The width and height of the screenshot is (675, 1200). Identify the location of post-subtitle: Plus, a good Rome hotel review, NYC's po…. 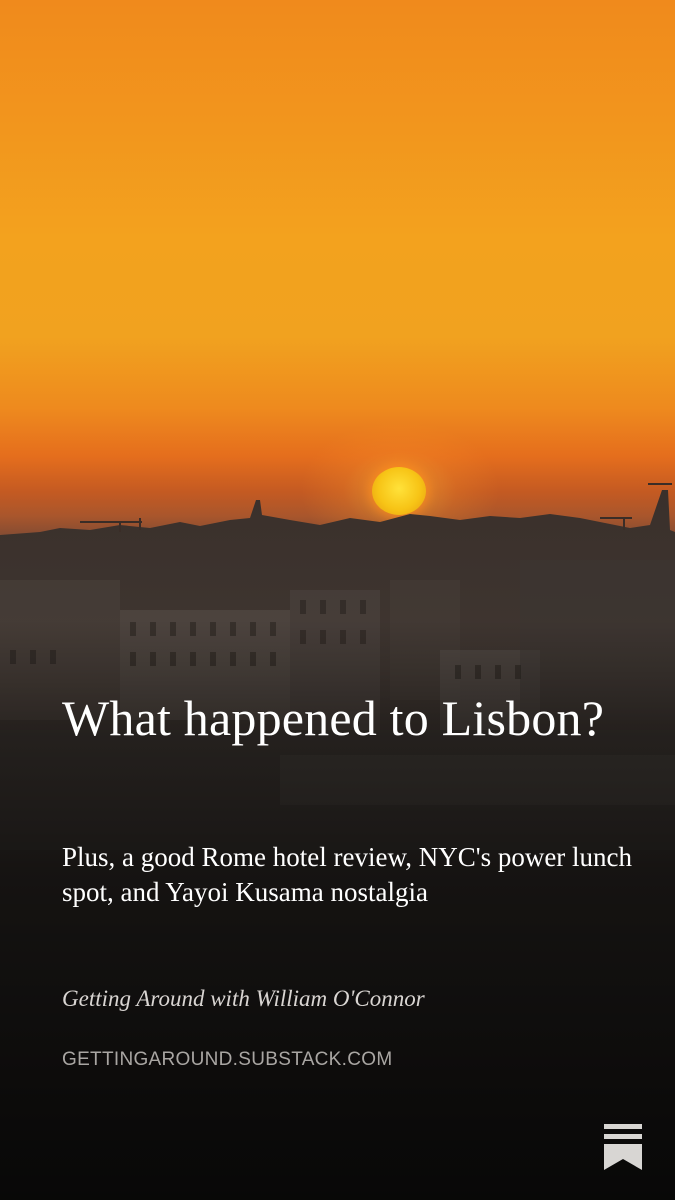
(347, 874).